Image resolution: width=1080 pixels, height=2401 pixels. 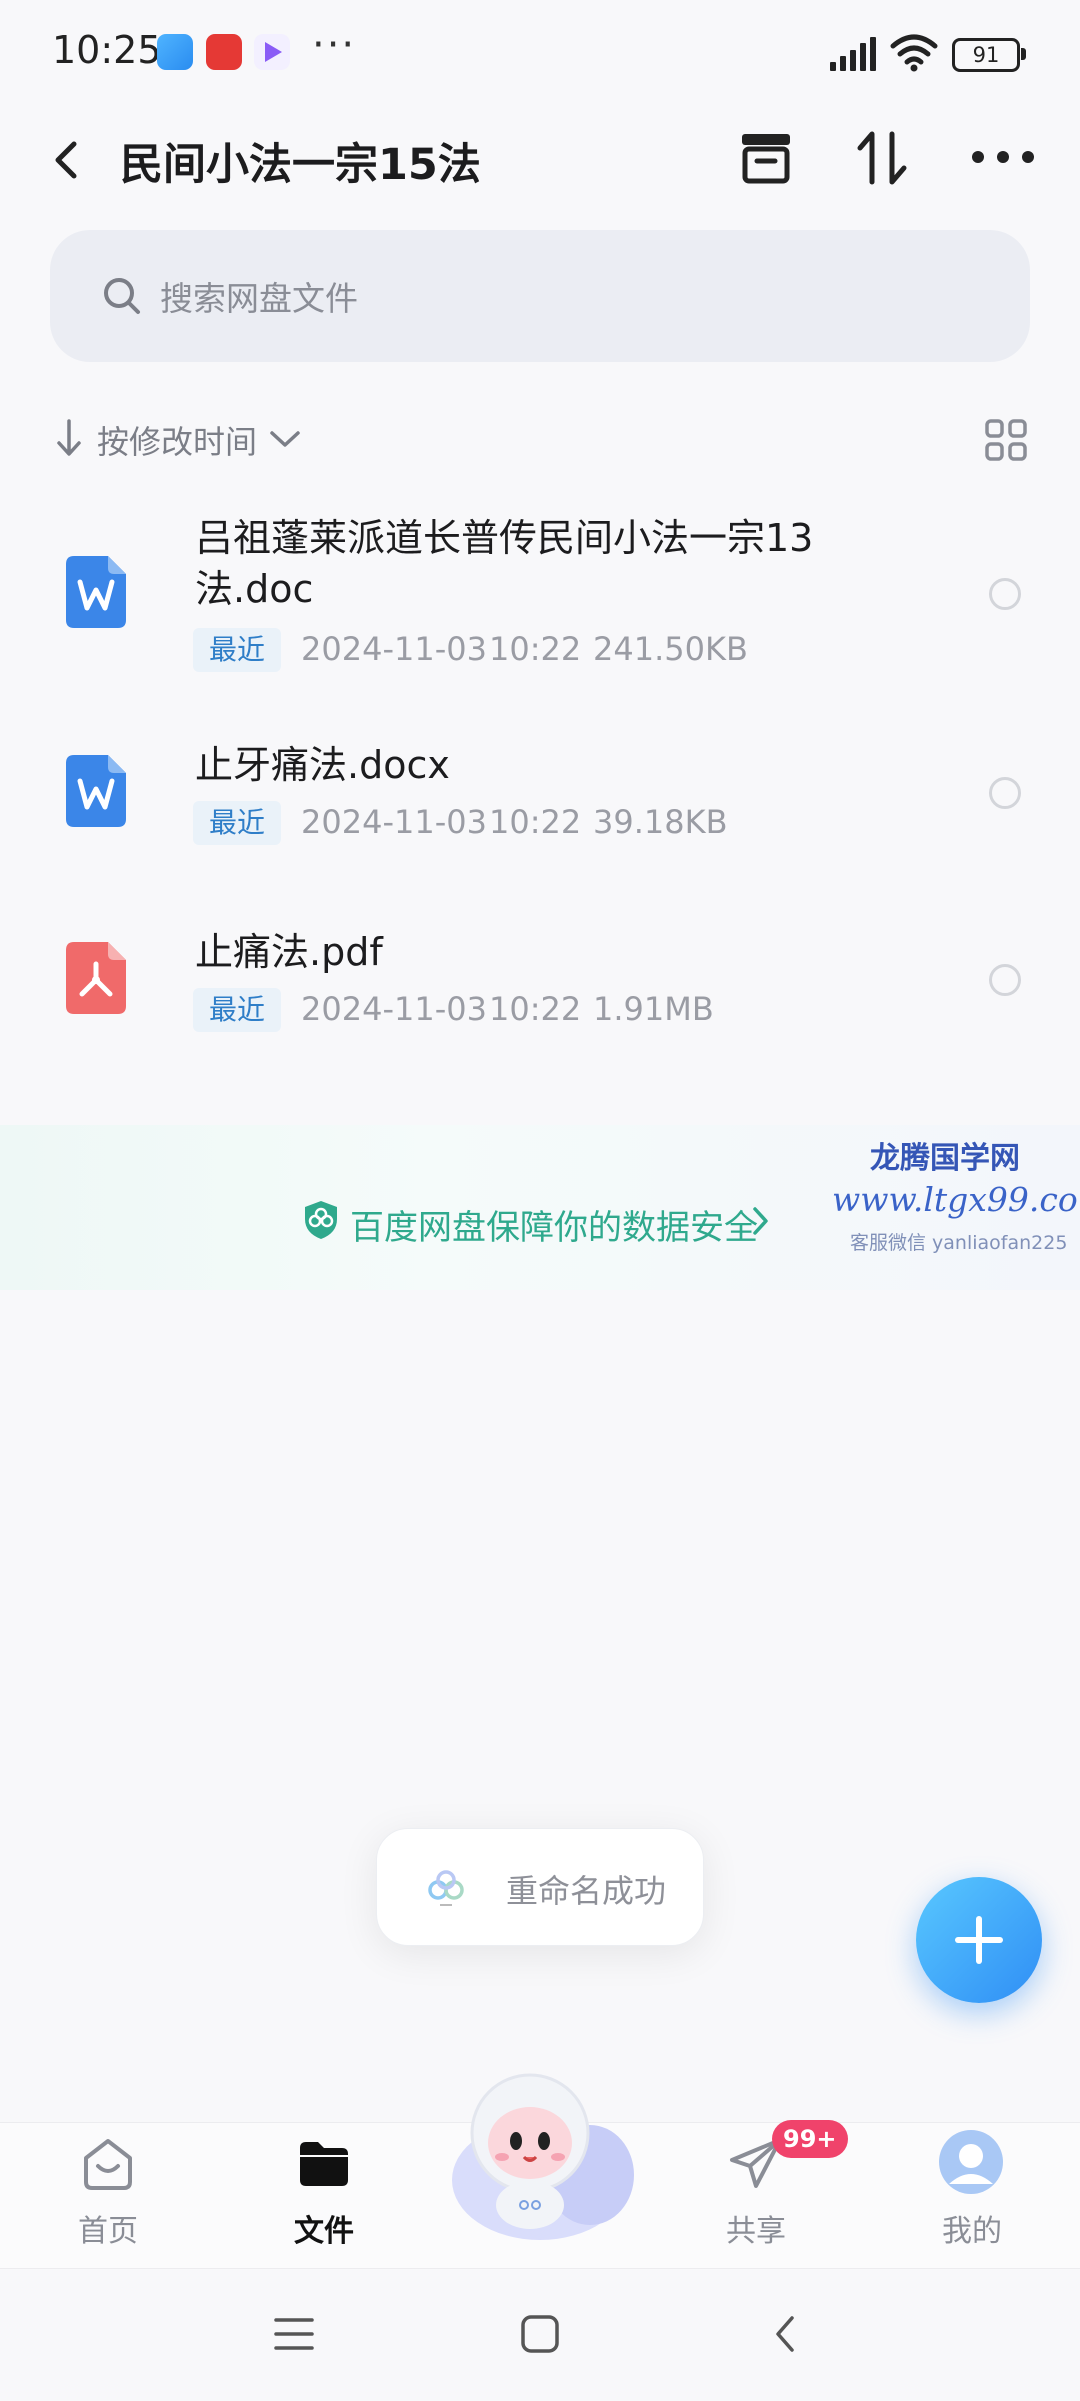 I want to click on file-name: 吕祖蓬莱派道长普传民间小法一宗13法.doc, so click(x=504, y=563).